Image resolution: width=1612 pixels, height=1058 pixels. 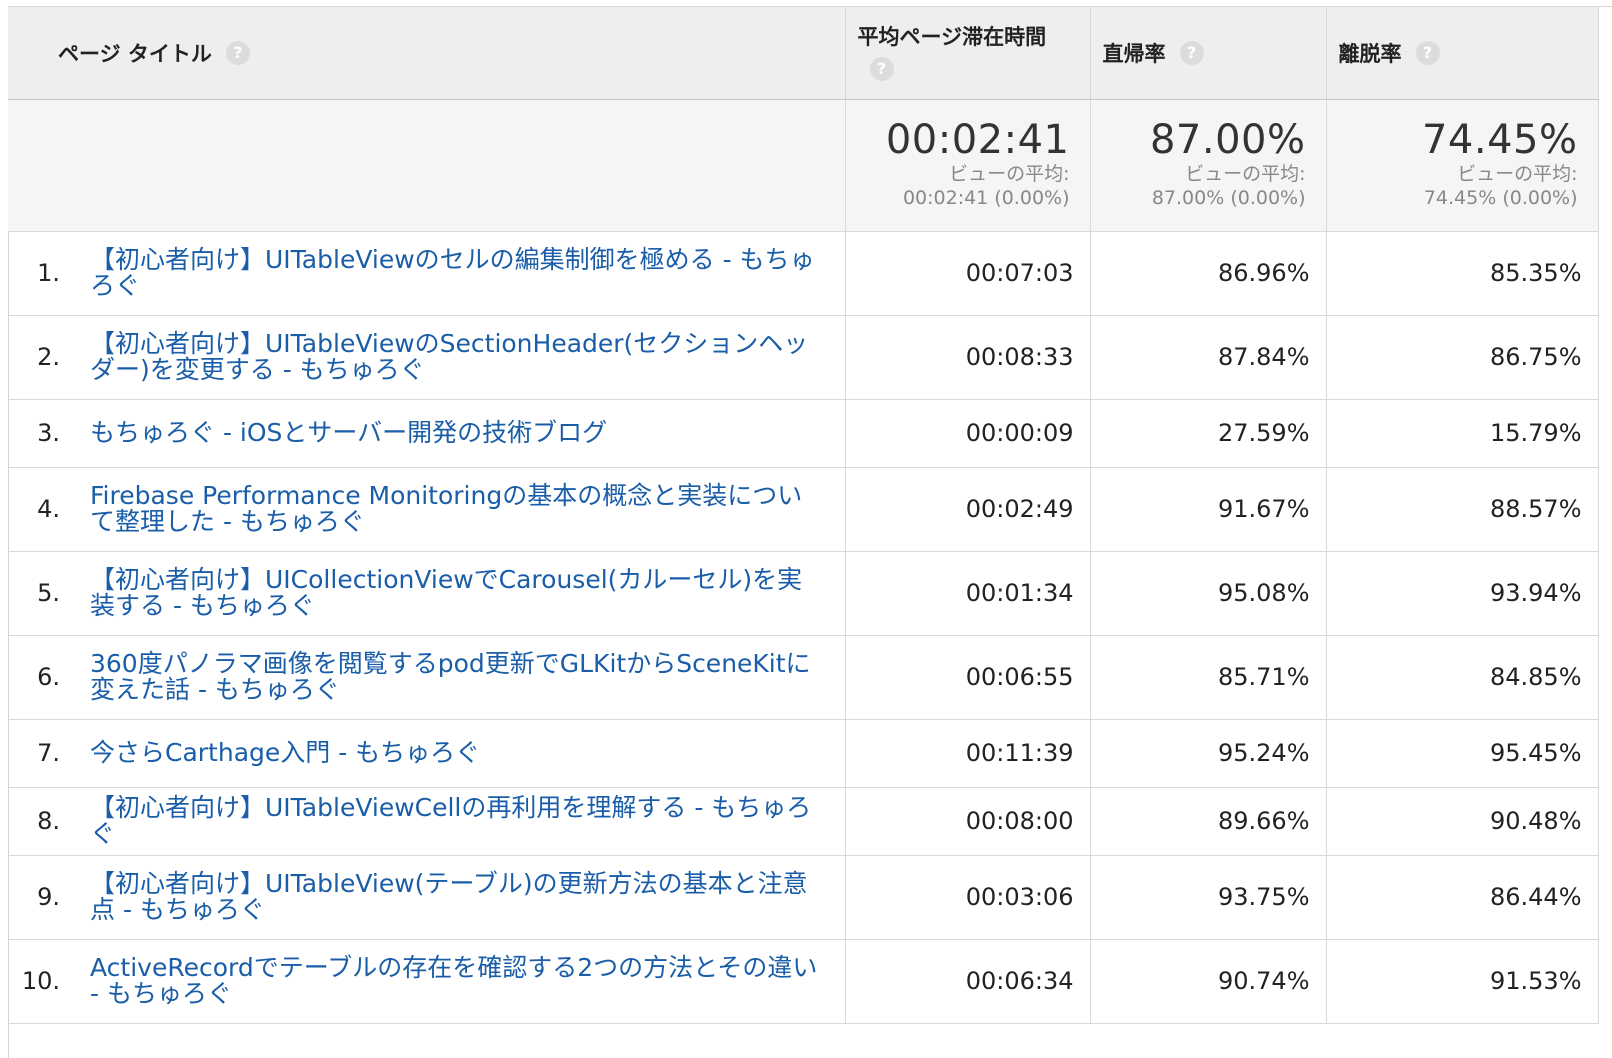 What do you see at coordinates (48, 897) in the screenshot?
I see `row-index: 9.` at bounding box center [48, 897].